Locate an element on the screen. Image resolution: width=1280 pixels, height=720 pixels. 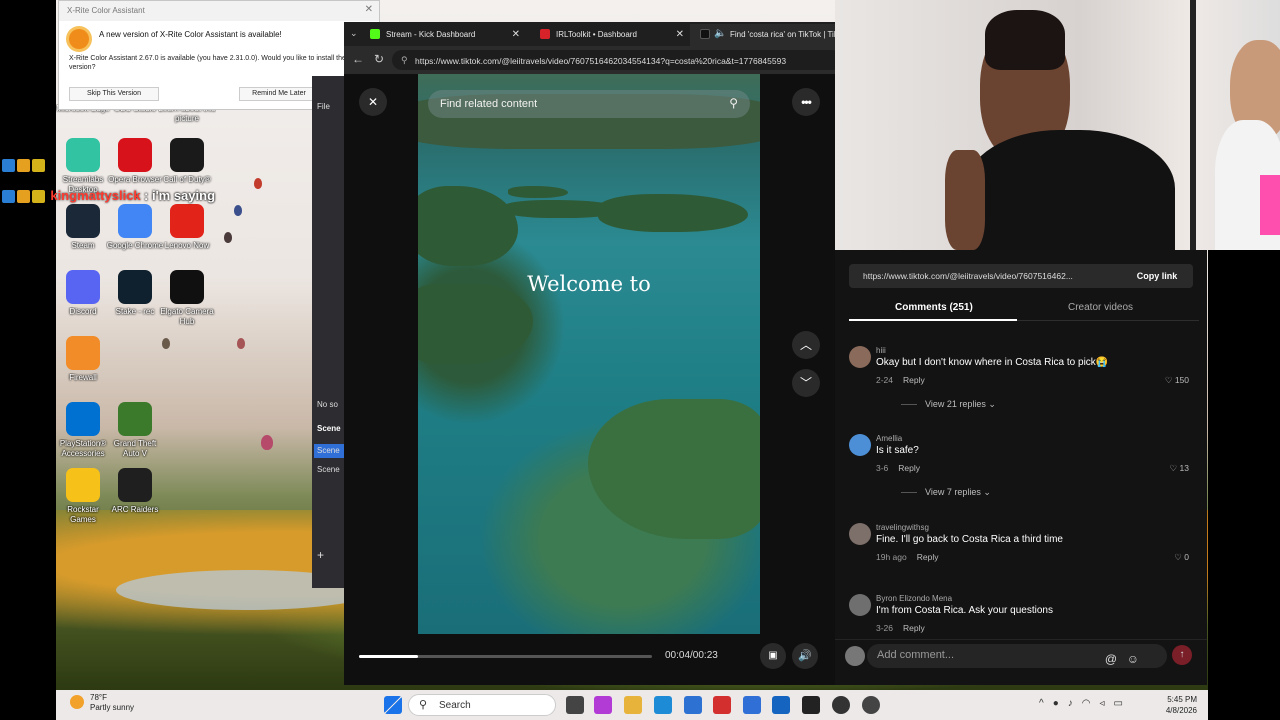
comment-author: Byron Elizondo Mena is located at coordinates (914, 598).